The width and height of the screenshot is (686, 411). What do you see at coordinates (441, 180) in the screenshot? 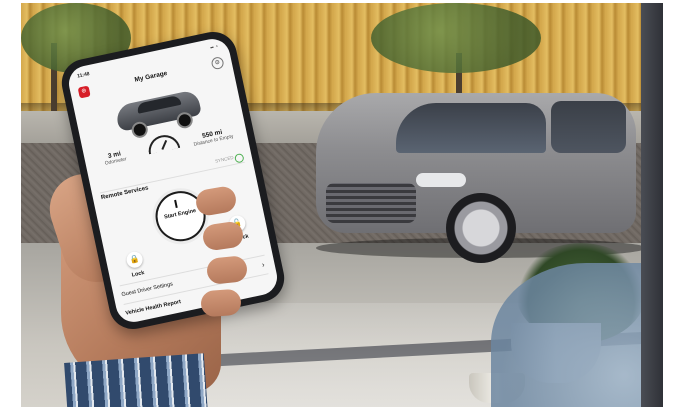
I see `van-headlight` at bounding box center [441, 180].